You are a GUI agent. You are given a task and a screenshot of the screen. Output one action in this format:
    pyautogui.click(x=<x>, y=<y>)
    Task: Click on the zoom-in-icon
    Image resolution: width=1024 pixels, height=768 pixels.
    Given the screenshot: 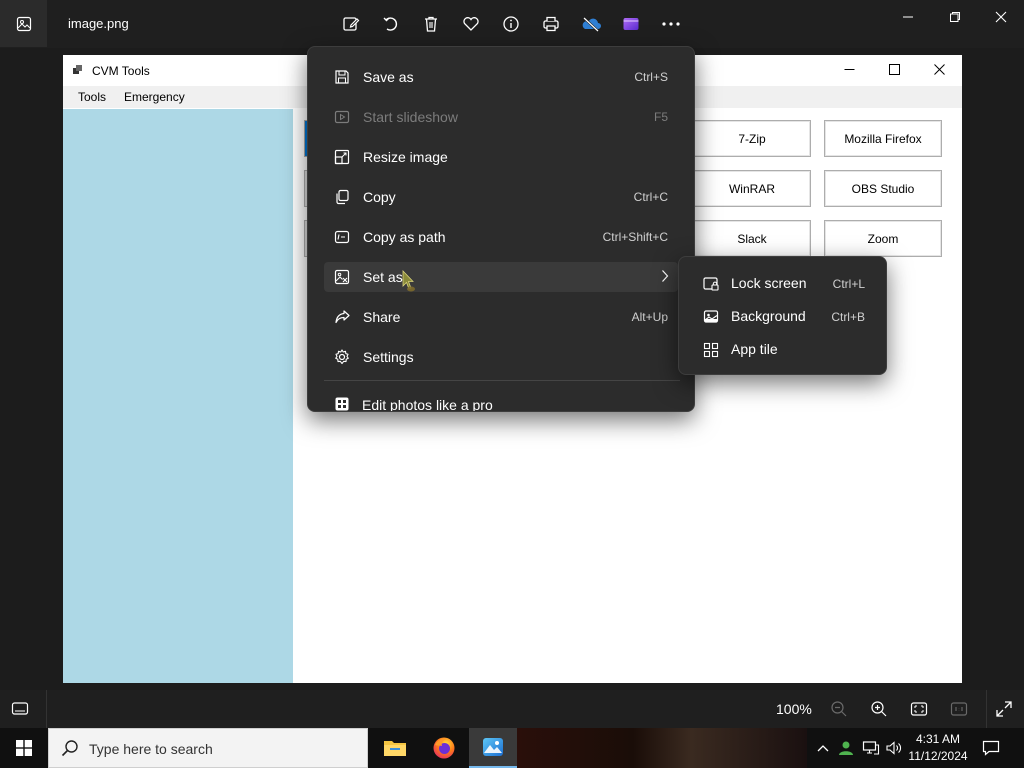 What is the action you would take?
    pyautogui.click(x=879, y=709)
    